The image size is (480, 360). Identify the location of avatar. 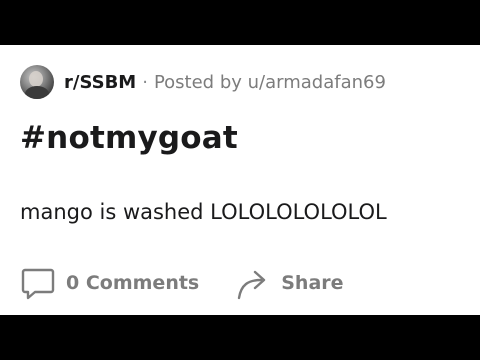
(37, 82).